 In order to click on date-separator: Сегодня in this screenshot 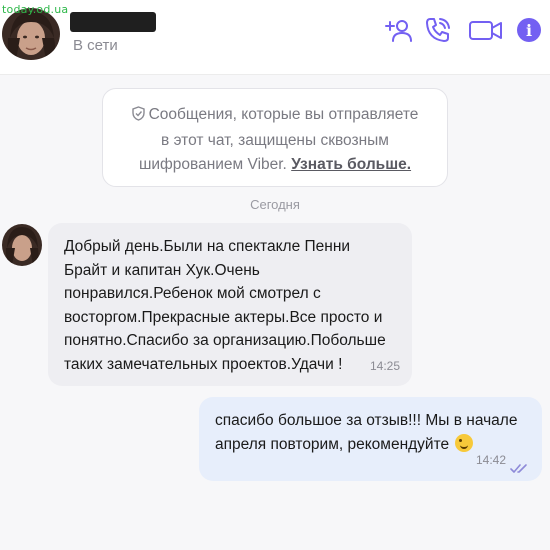, I will do `click(275, 204)`.